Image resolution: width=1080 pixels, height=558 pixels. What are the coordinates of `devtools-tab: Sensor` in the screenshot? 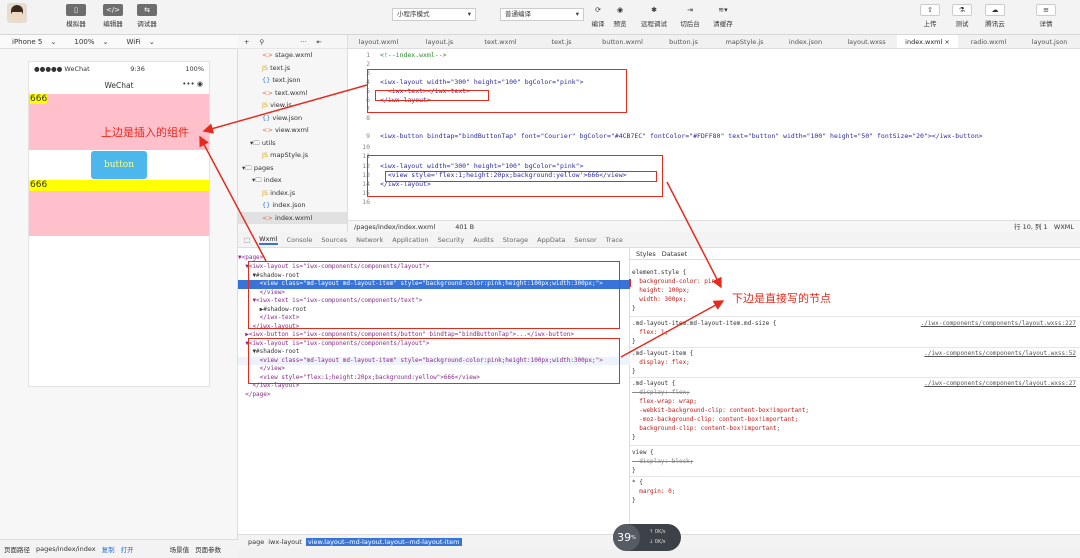 It's located at (585, 240).